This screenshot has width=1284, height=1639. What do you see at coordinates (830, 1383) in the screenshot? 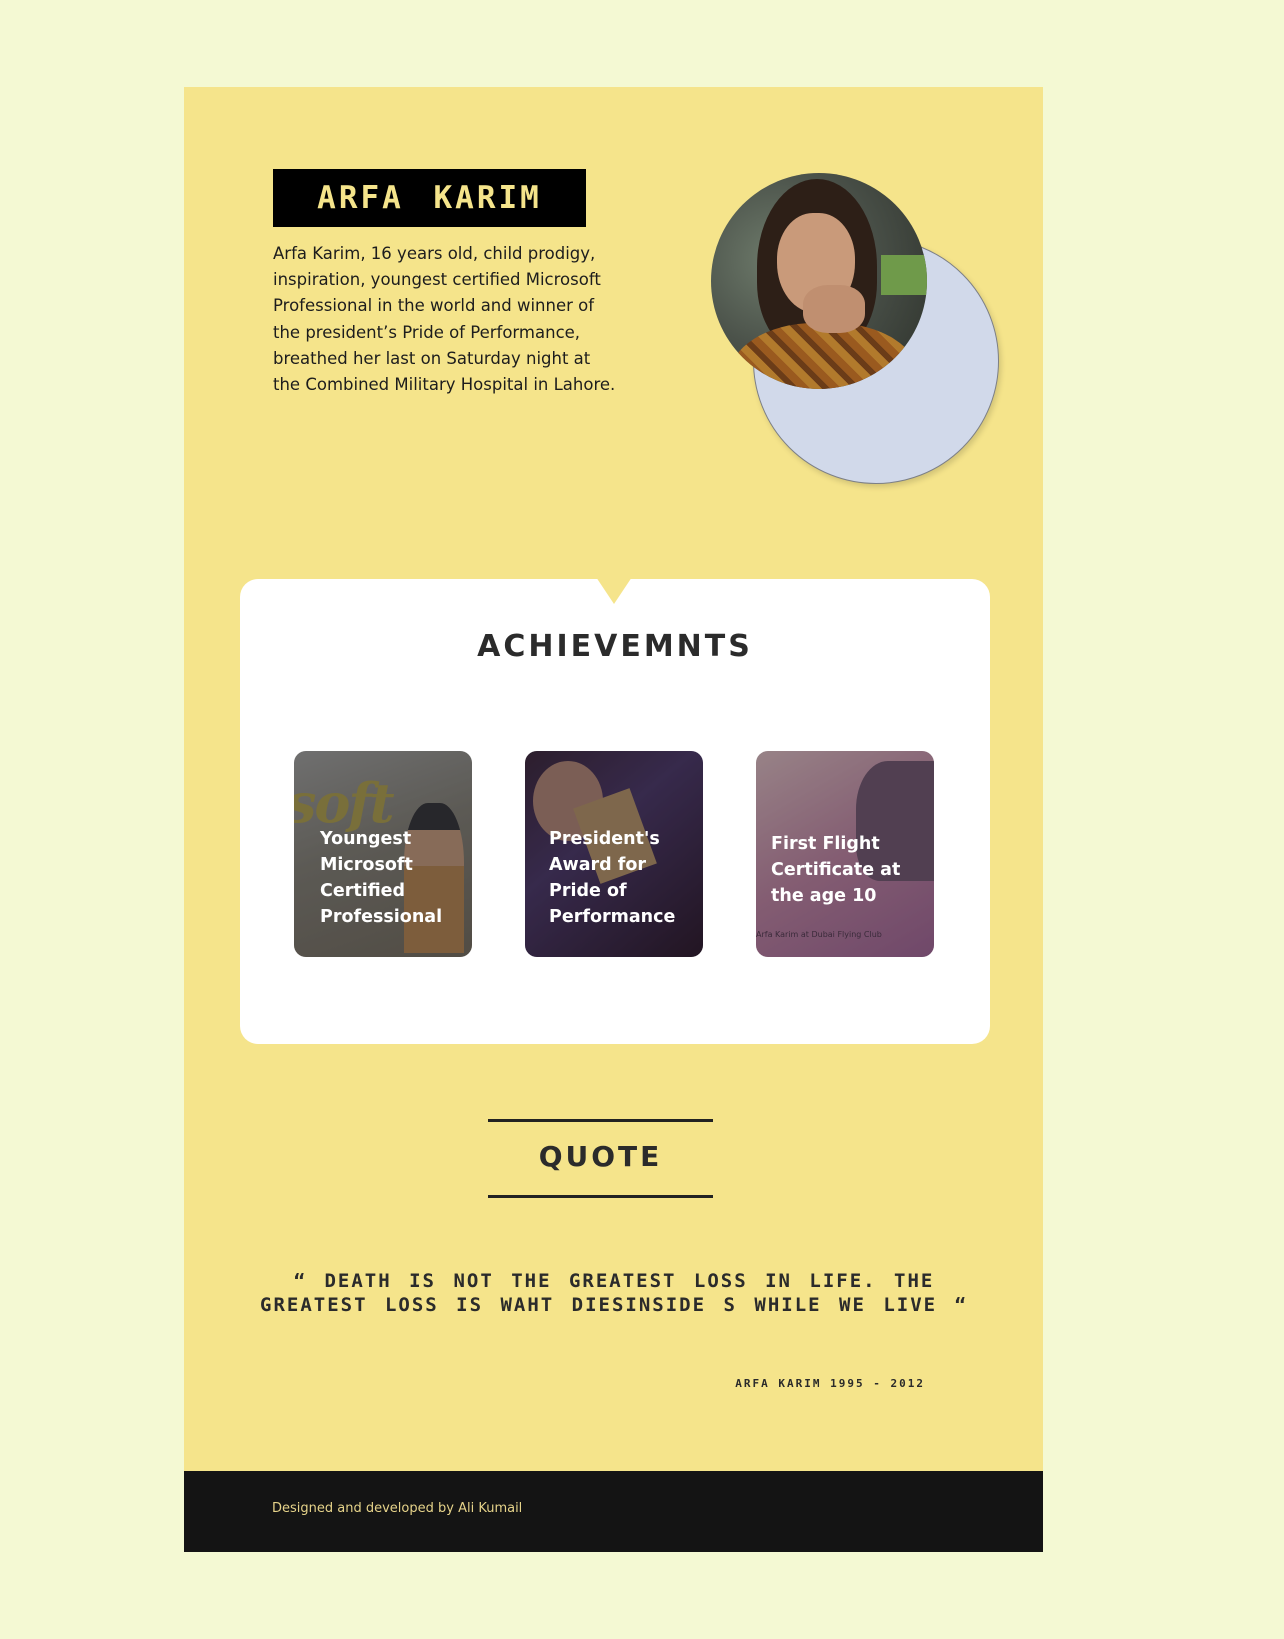
I see `quote-author: ARFA KARIM 1995 - 2012` at bounding box center [830, 1383].